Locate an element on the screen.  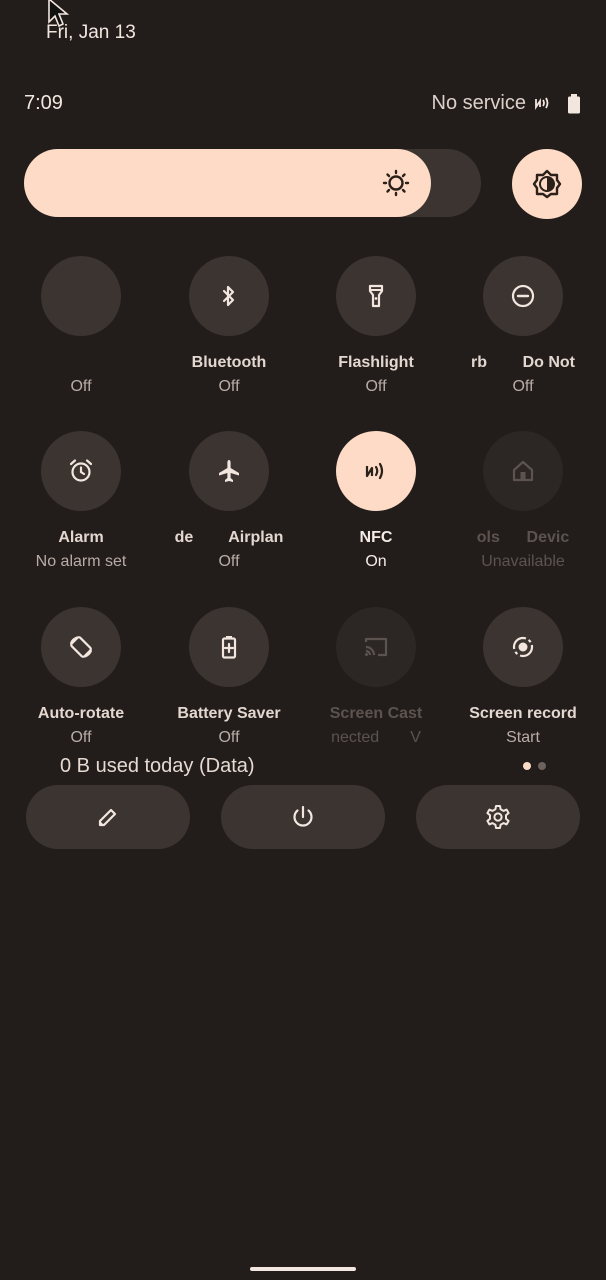
tile-flashlight-toggle is located at coordinates (376, 296).